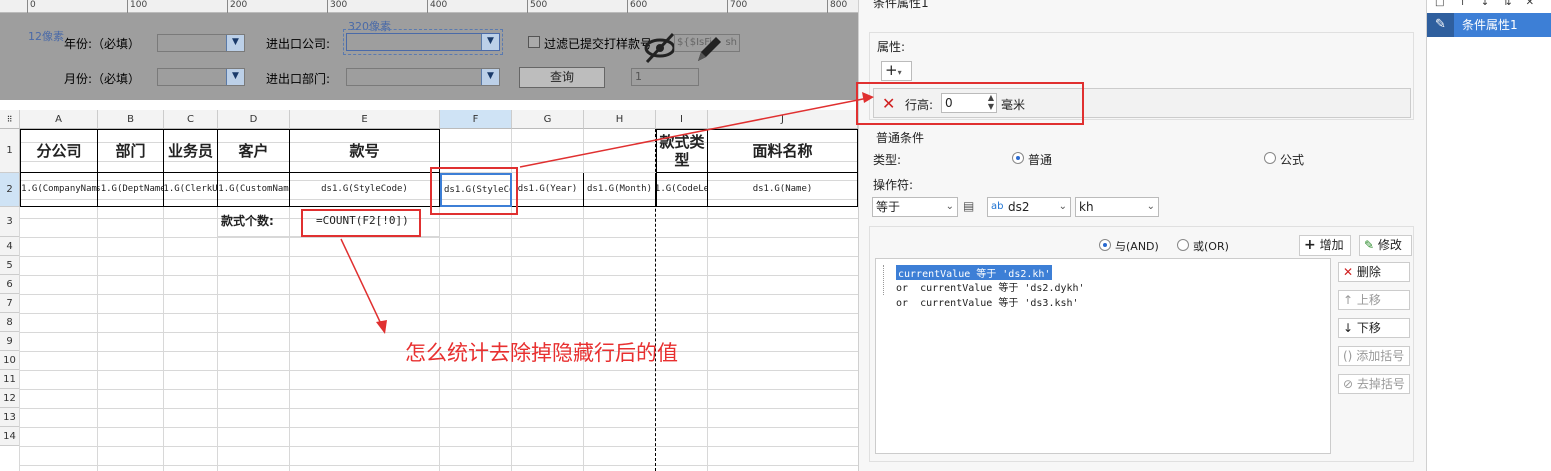 This screenshot has width=1551, height=471. I want to click on row-header: 2, so click(10, 190).